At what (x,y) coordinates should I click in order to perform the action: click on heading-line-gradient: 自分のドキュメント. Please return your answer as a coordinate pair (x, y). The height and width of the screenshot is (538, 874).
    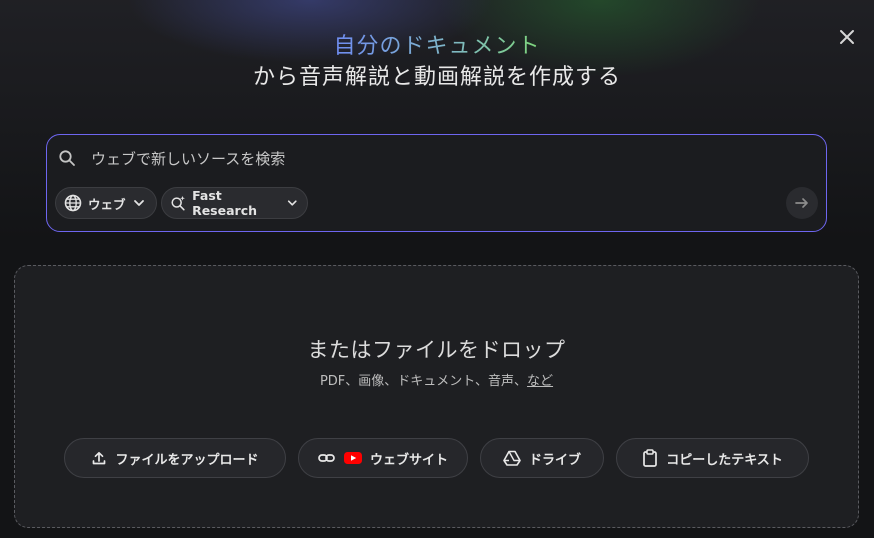
    Looking at the image, I should click on (436, 47).